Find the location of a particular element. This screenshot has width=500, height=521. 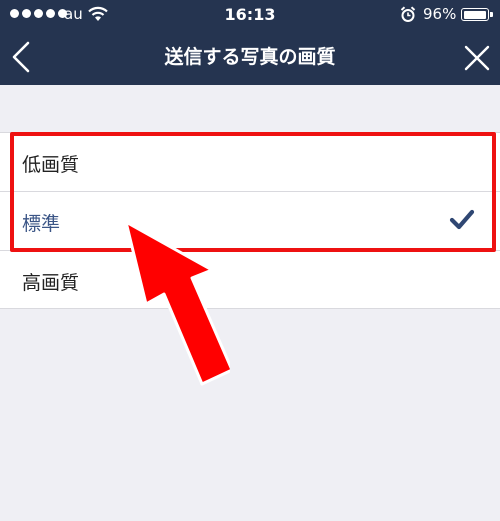

option-label: 標準 is located at coordinates (41, 224).